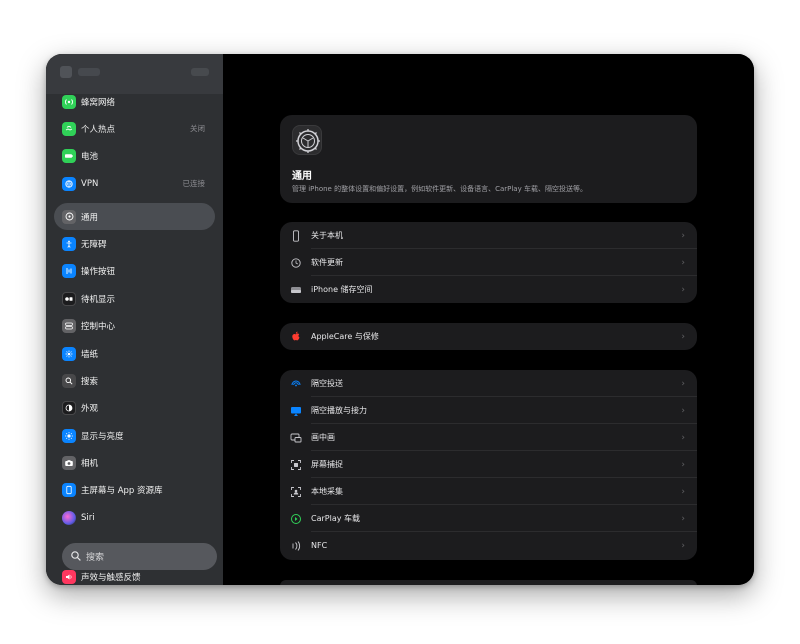 The image size is (800, 644). What do you see at coordinates (336, 518) in the screenshot?
I see `row-label: CarPlay 车载` at bounding box center [336, 518].